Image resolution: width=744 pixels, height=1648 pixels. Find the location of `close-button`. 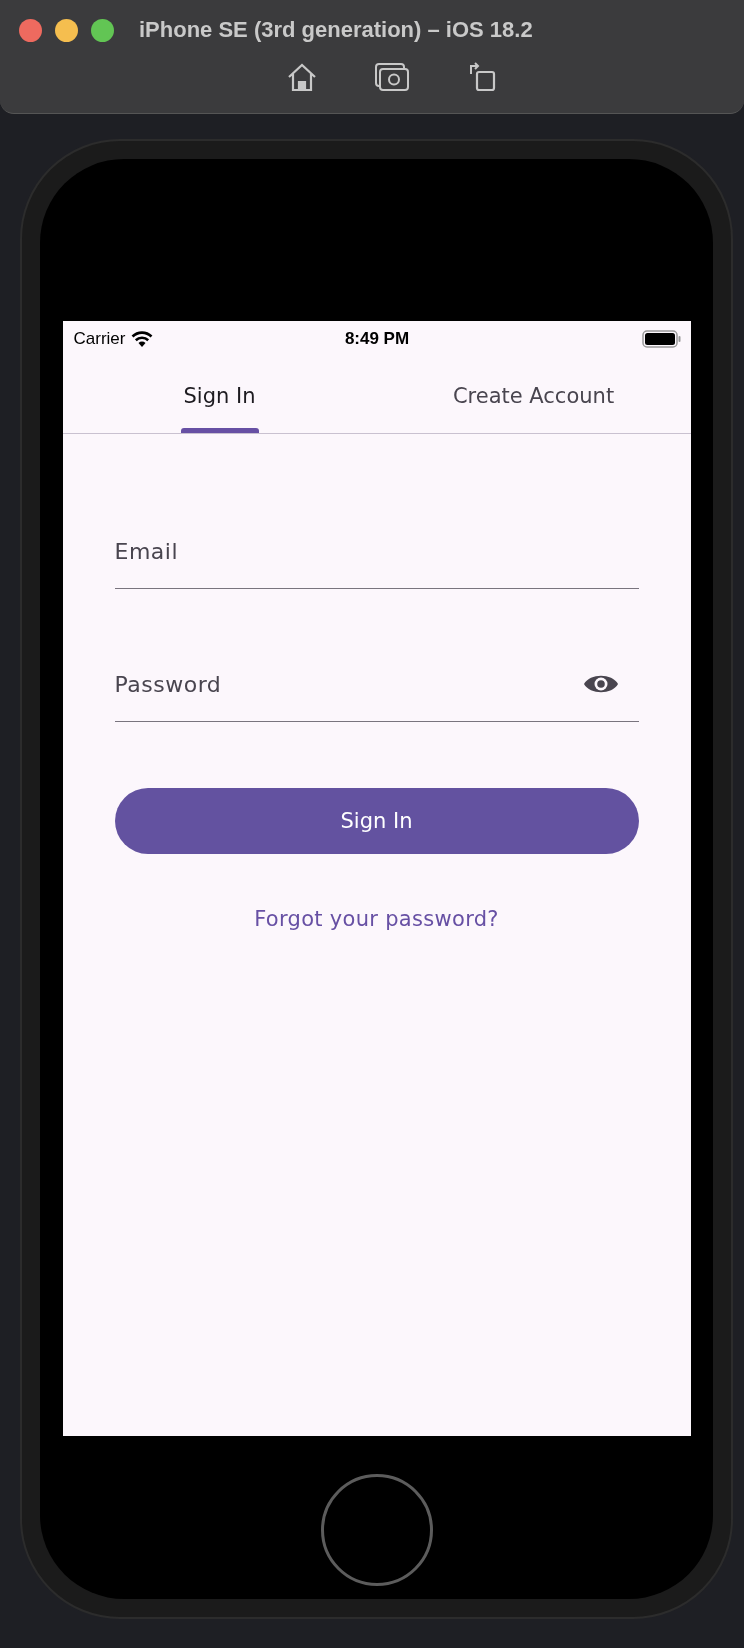

close-button is located at coordinates (30, 30).